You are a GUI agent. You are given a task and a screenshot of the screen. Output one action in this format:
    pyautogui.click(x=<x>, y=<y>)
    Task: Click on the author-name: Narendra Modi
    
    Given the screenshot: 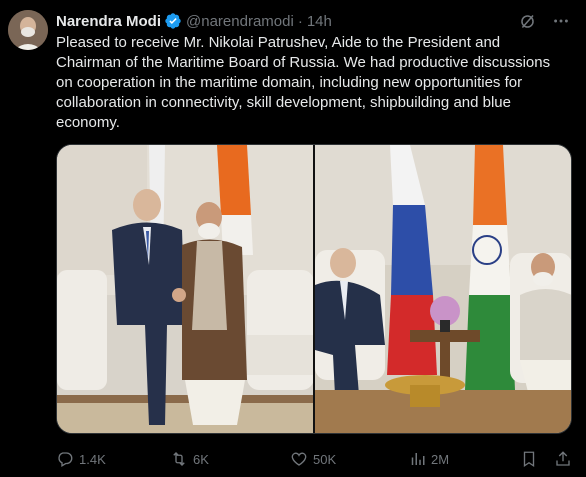 What is the action you would take?
    pyautogui.click(x=108, y=21)
    